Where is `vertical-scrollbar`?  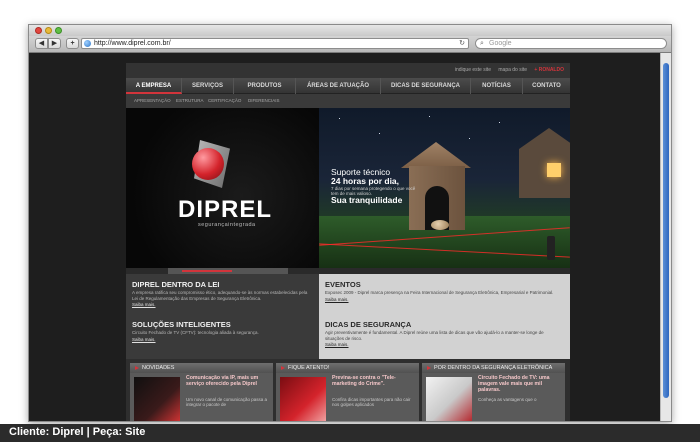
vertical-scrollbar is located at coordinates (665, 237).